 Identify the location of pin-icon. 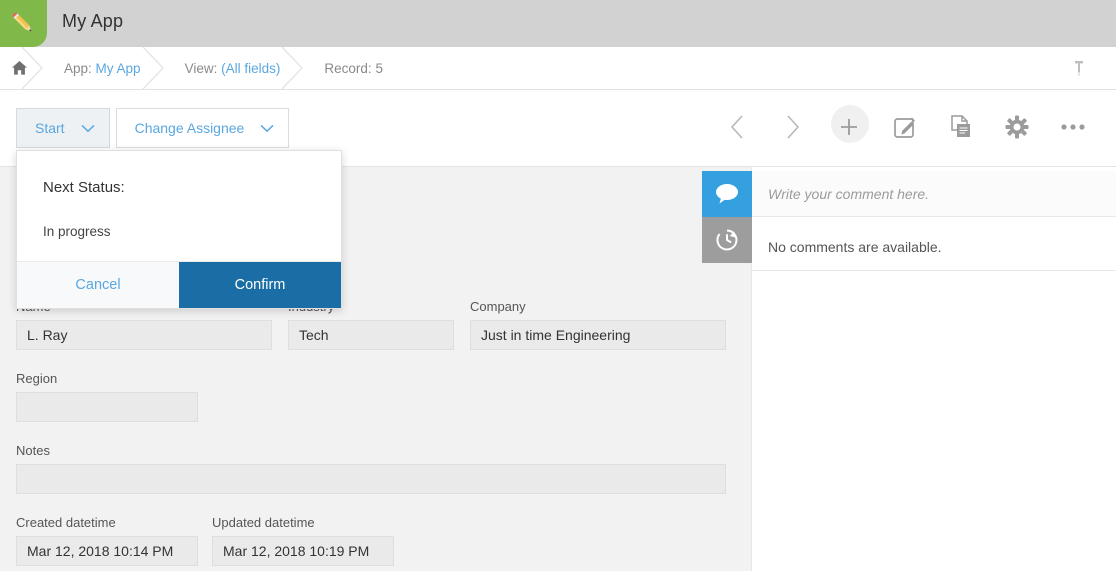
(1079, 69).